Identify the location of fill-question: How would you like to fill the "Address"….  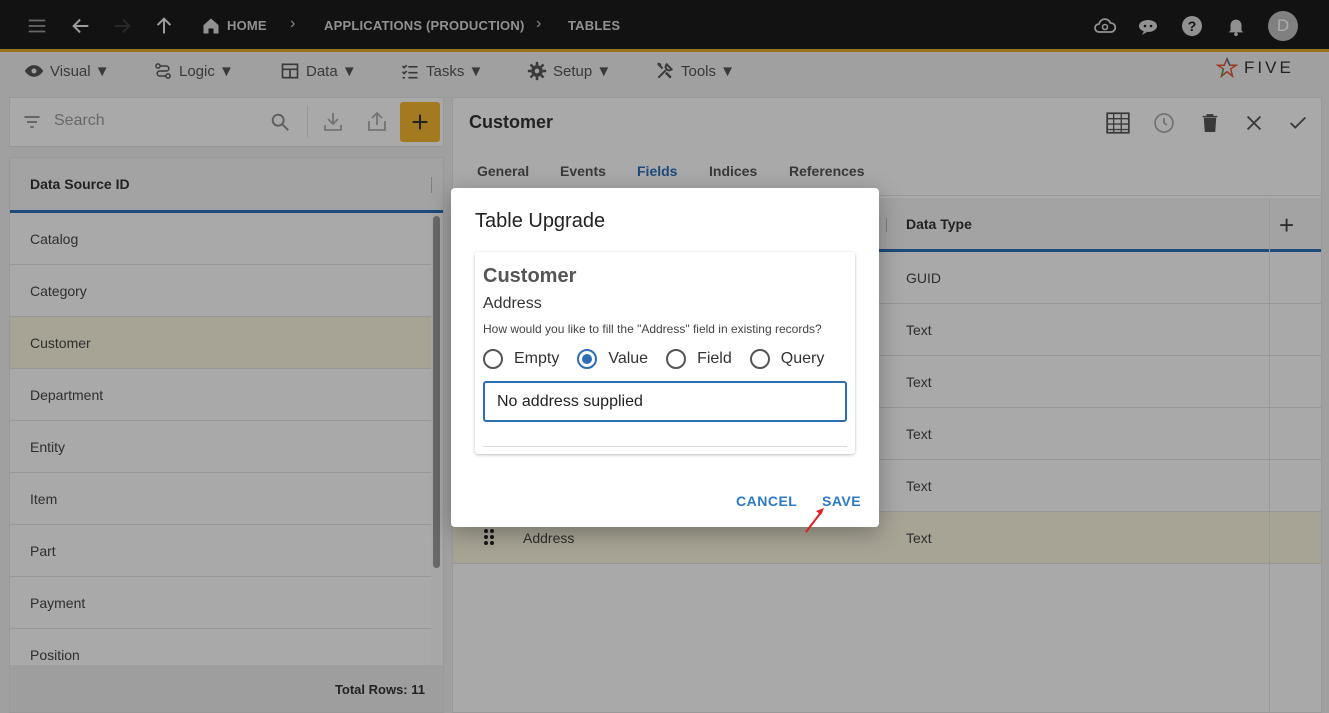
(652, 329).